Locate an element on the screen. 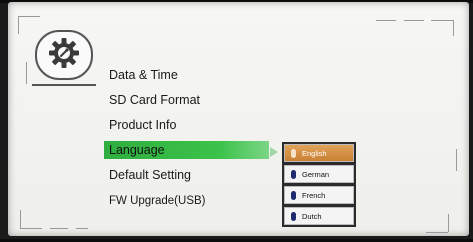 The height and width of the screenshot is (242, 473). language-option-dutch: Dutch is located at coordinates (319, 216).